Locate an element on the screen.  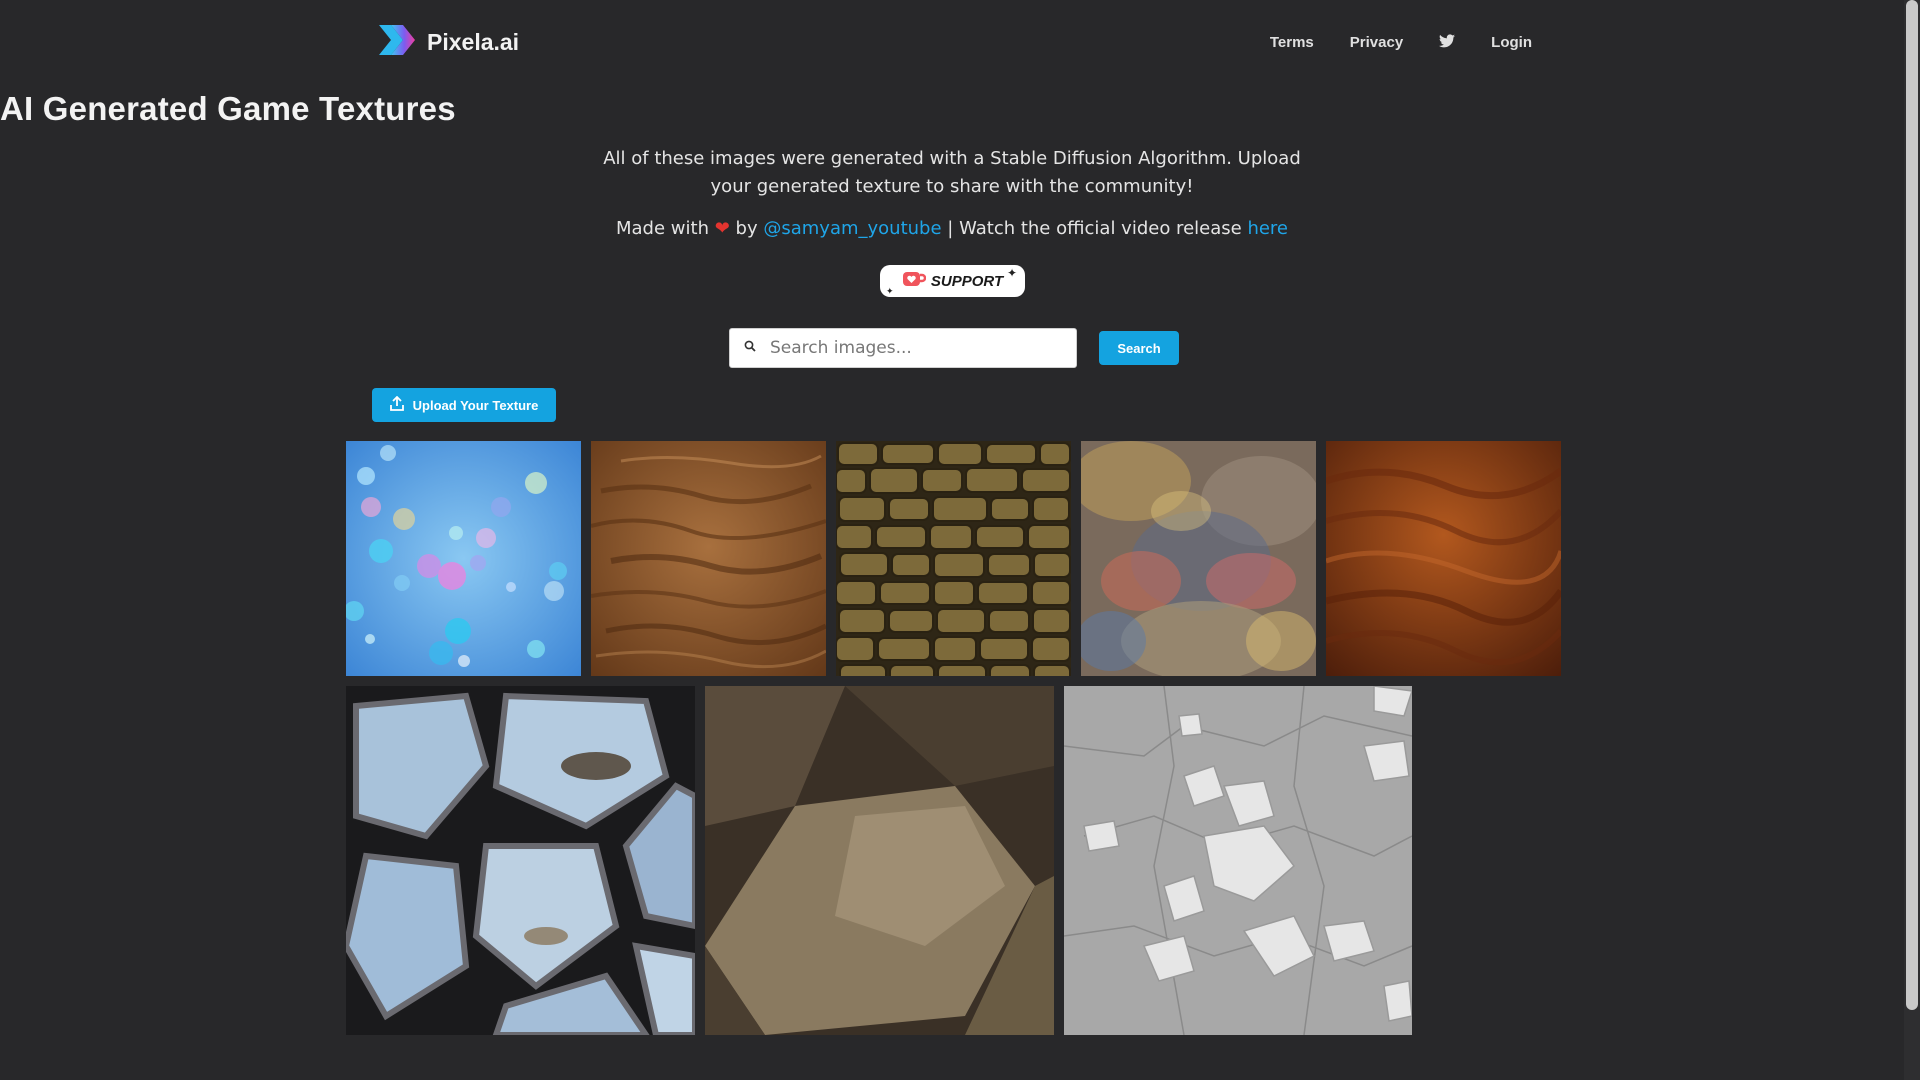
search-button: Search is located at coordinates (1139, 348).